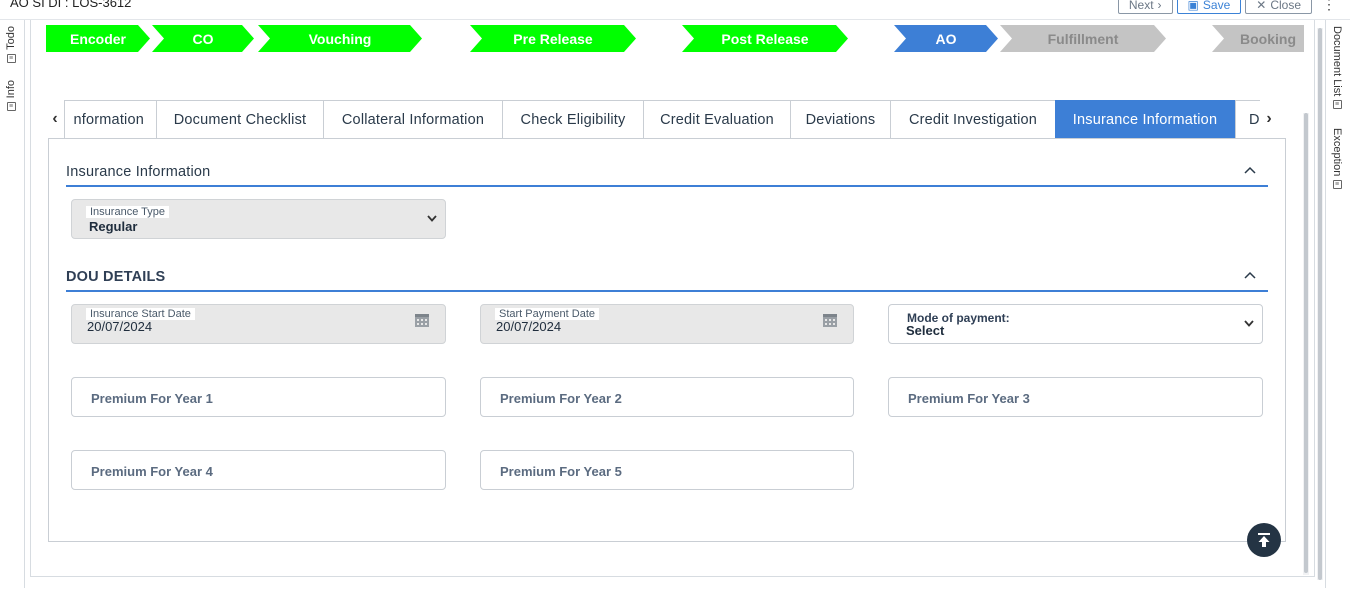 The image size is (1350, 602). What do you see at coordinates (116, 277) in the screenshot?
I see `section-title: DOU DETAILS` at bounding box center [116, 277].